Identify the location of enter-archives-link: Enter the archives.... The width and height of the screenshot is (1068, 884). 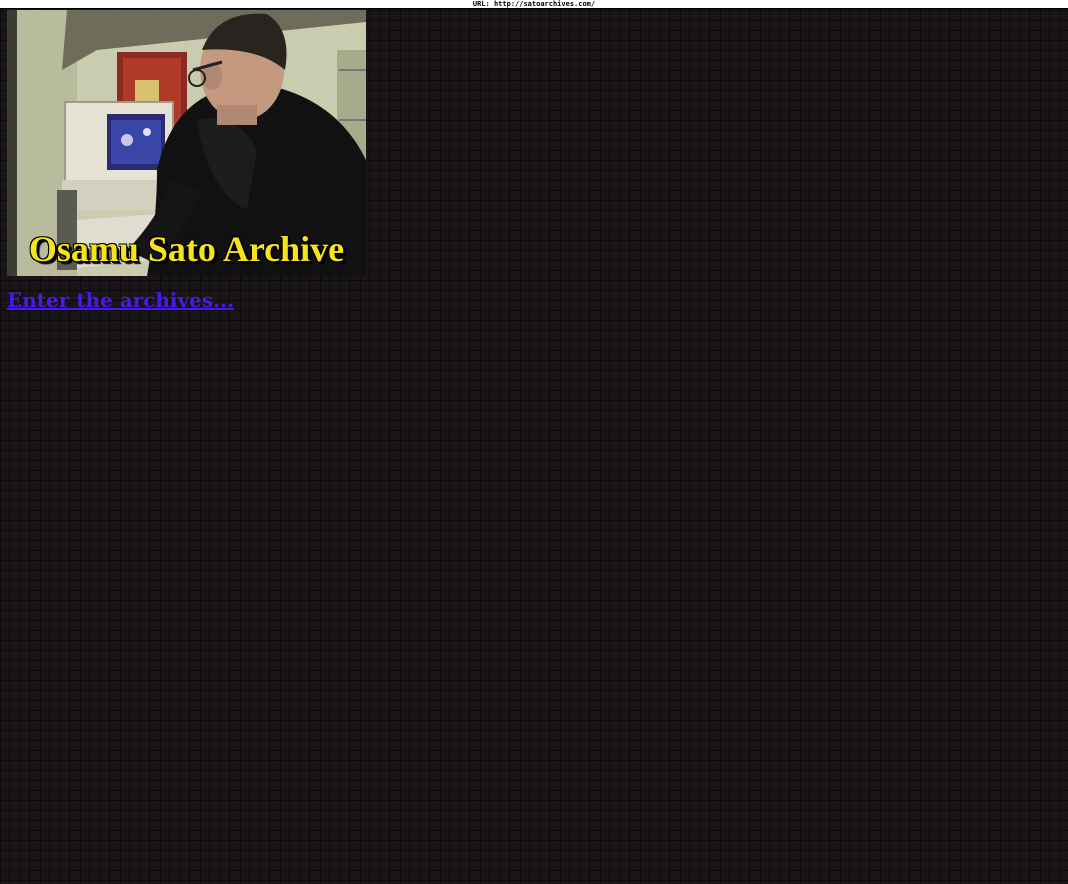
(120, 300).